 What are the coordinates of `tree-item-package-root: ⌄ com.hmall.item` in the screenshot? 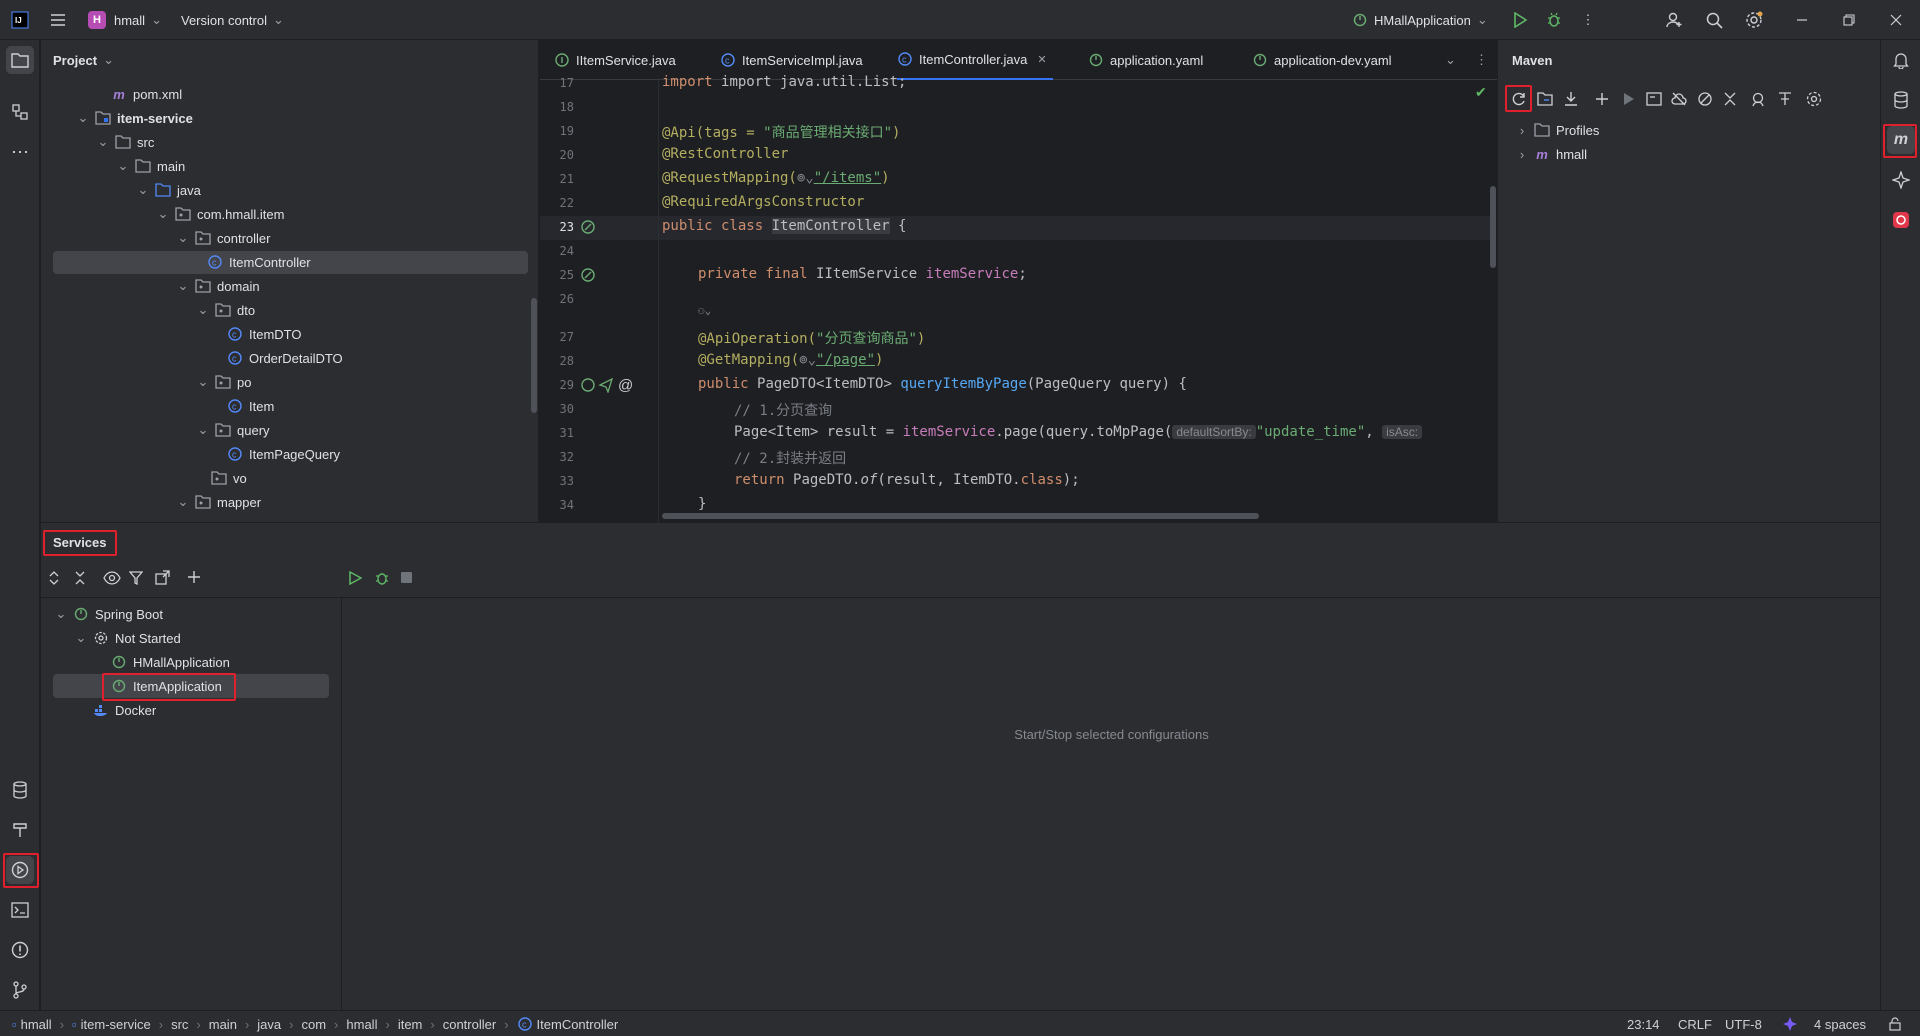 It's located at (220, 214).